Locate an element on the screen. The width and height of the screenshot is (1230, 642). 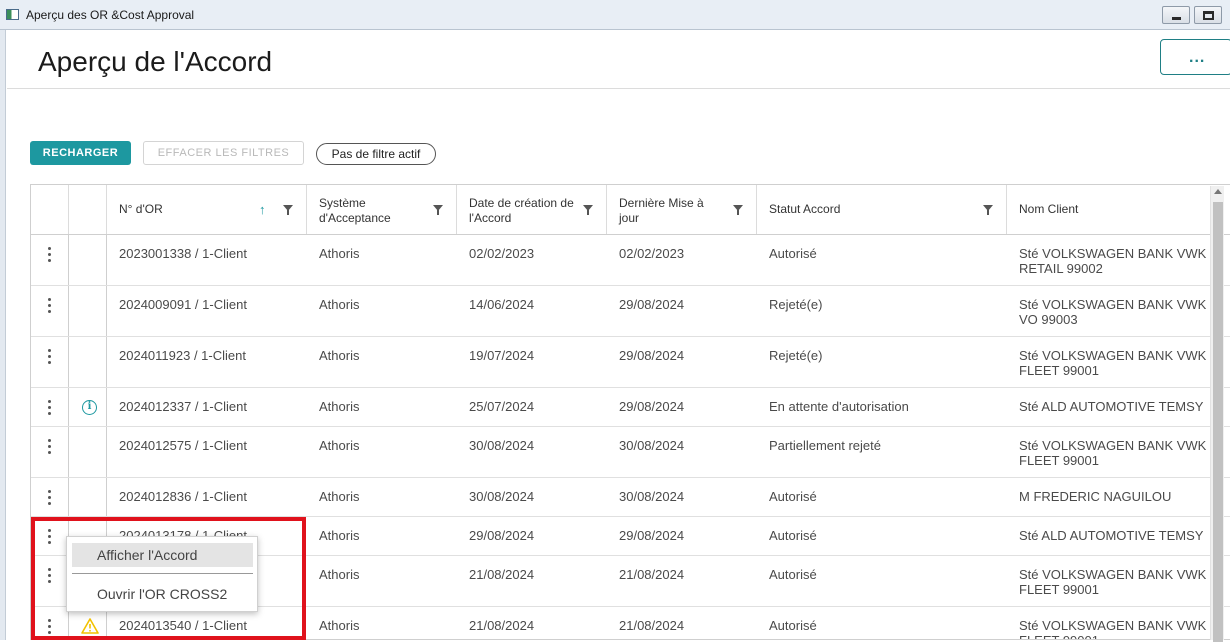
cell-client-text: Sté VOLKSWAGEN BANK VWK FLEET 99001 is located at coordinates (1113, 363).